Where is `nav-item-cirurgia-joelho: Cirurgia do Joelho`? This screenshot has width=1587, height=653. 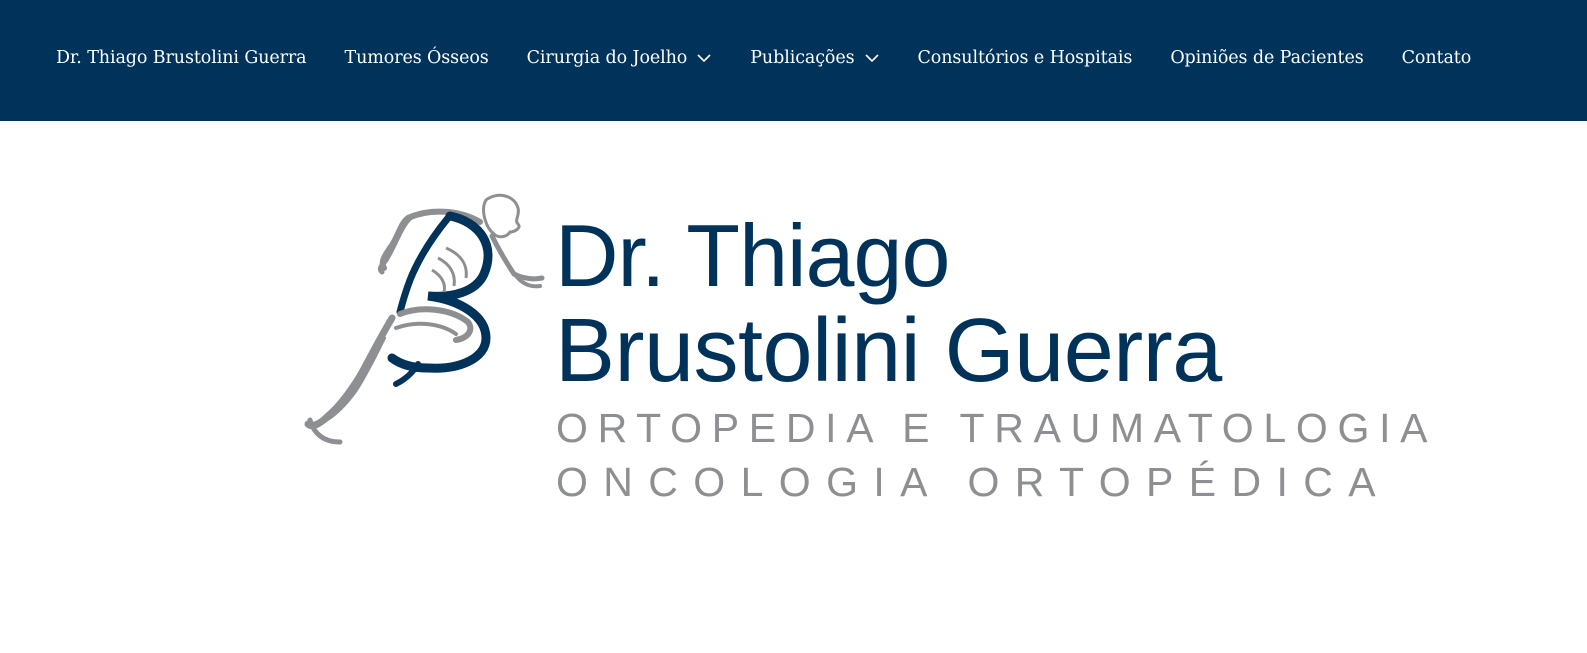 nav-item-cirurgia-joelho: Cirurgia do Joelho is located at coordinates (620, 58).